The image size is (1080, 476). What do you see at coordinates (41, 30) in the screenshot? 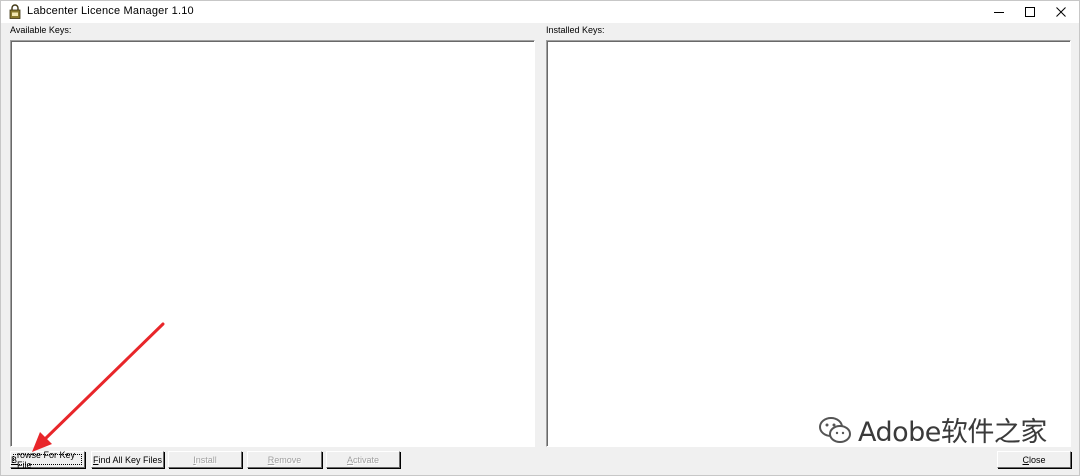
I see `available-keys-label: Available Keys:` at bounding box center [41, 30].